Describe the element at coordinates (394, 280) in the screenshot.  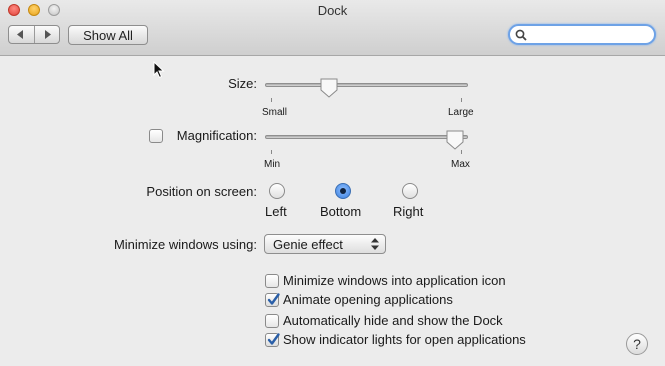
I see `minimize-into-icon-label: Minimize windows into application icon` at that location.